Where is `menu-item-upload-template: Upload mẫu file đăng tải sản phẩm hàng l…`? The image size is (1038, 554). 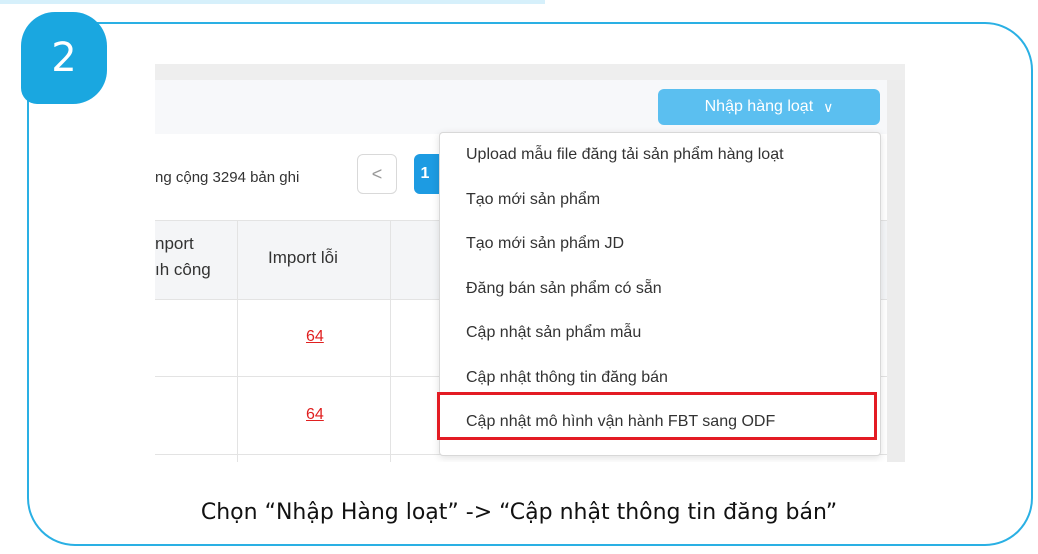 menu-item-upload-template: Upload mẫu file đăng tải sản phẩm hàng l… is located at coordinates (625, 155).